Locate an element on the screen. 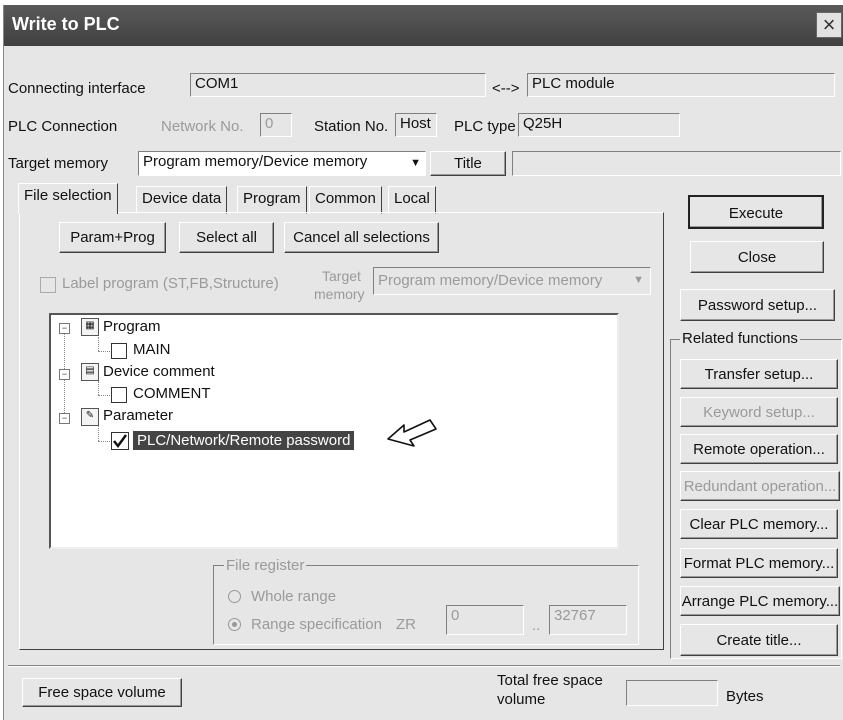 The width and height of the screenshot is (843, 720). station-no-field: Host is located at coordinates (416, 125).